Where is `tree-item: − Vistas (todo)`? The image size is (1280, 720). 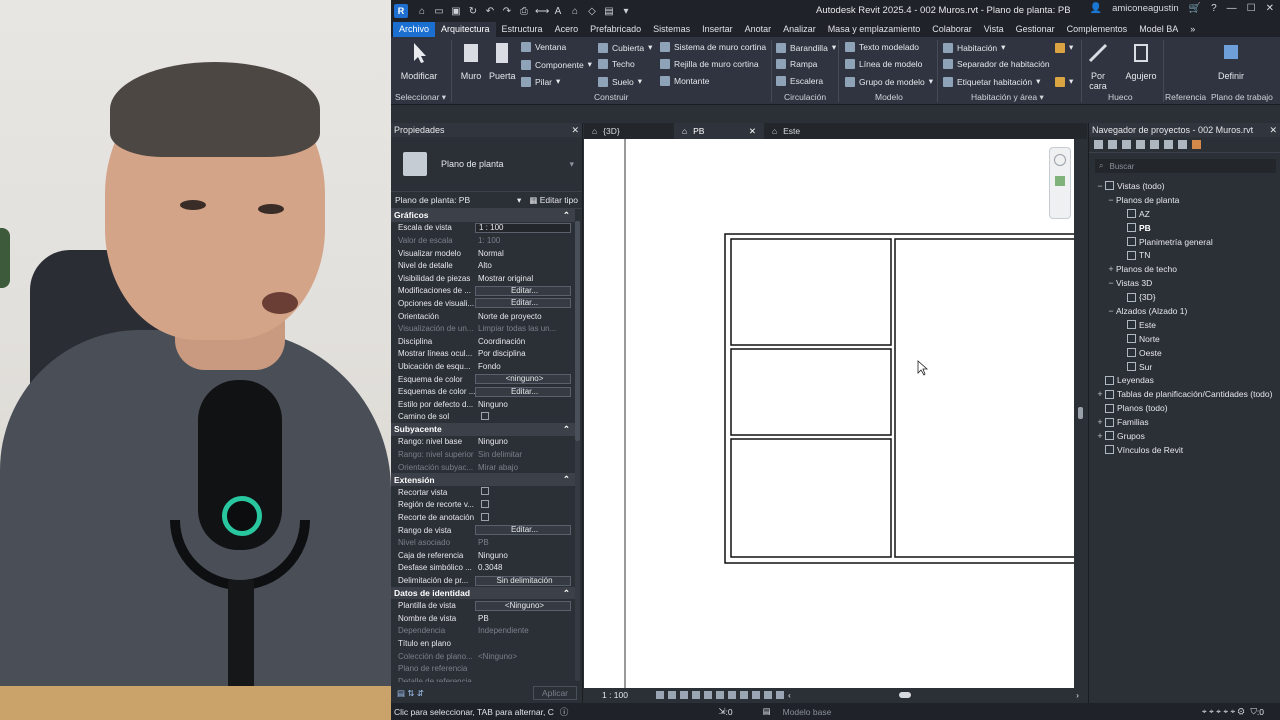 tree-item: − Vistas (todo) is located at coordinates (1184, 186).